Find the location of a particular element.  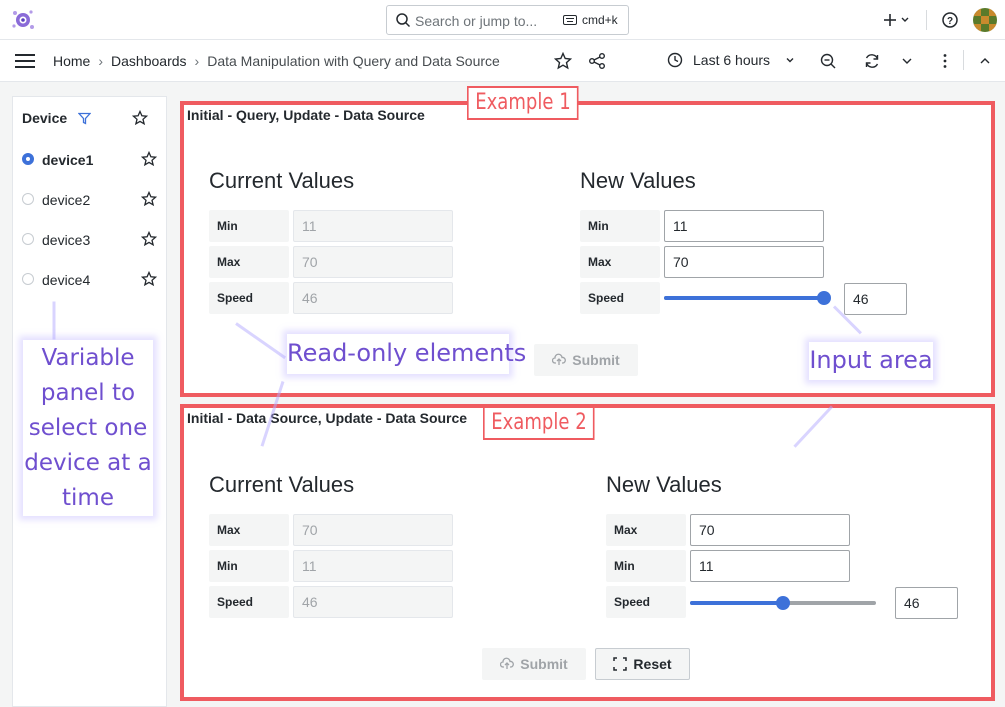

breadcrumb-home: Home is located at coordinates (71, 61).